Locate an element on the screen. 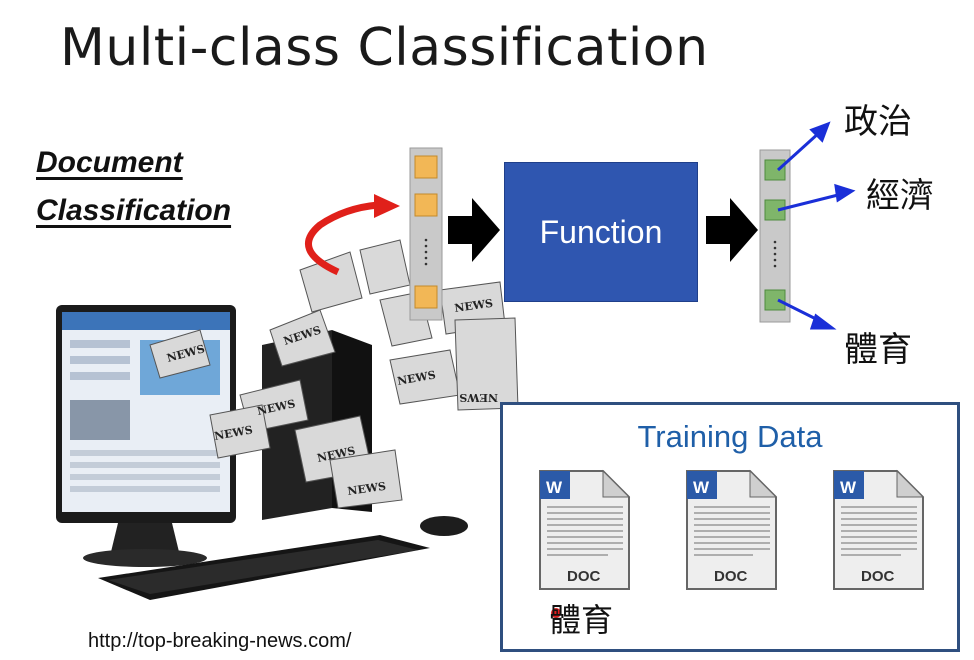 The height and width of the screenshot is (660, 974). news-label: NEWS is located at coordinates (478, 397).